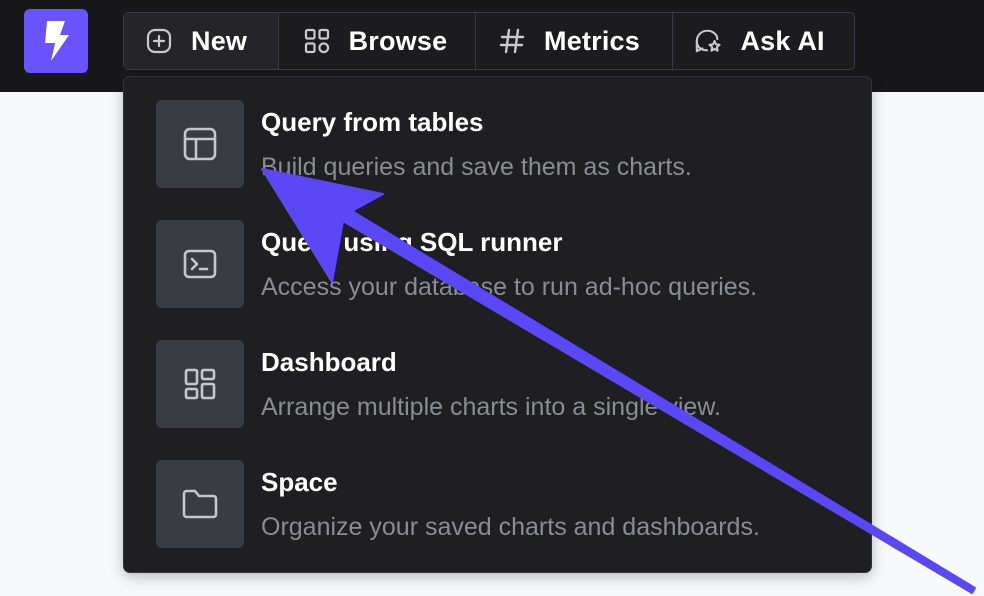 The image size is (984, 596). What do you see at coordinates (708, 41) in the screenshot?
I see `ai-chat-icon` at bounding box center [708, 41].